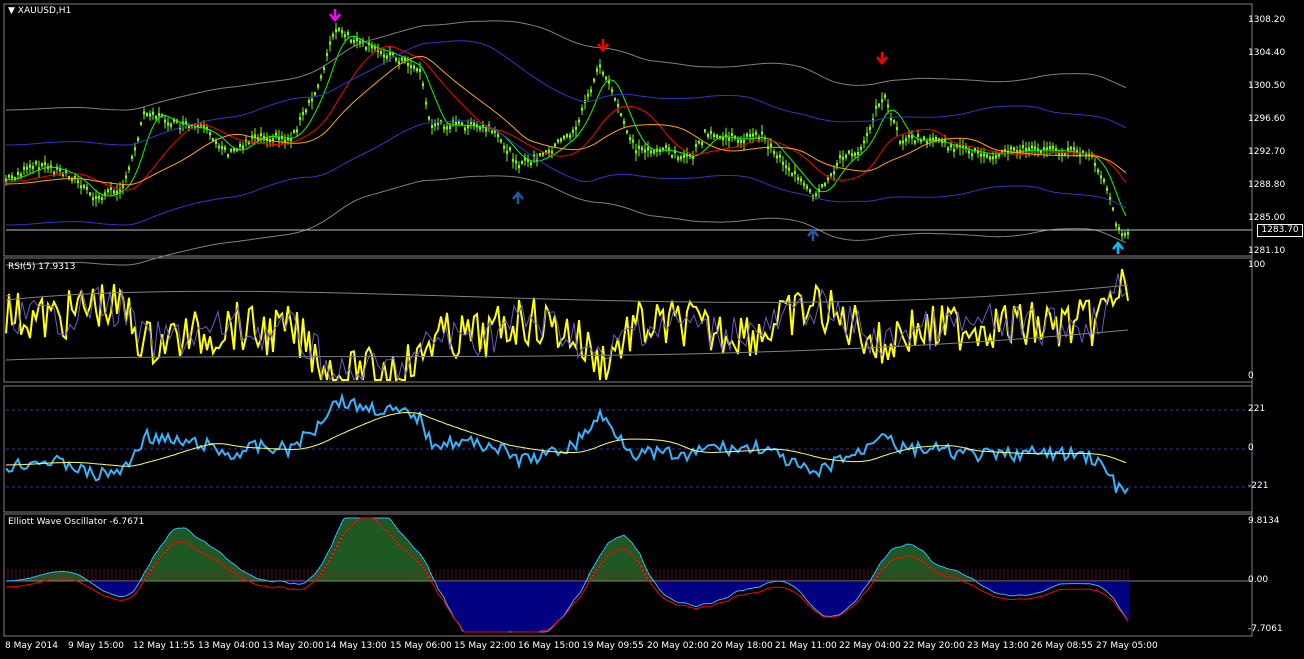 This screenshot has width=1304, height=659. Describe the element at coordinates (1267, 119) in the screenshot. I see `y-tick: 1296.60` at that location.